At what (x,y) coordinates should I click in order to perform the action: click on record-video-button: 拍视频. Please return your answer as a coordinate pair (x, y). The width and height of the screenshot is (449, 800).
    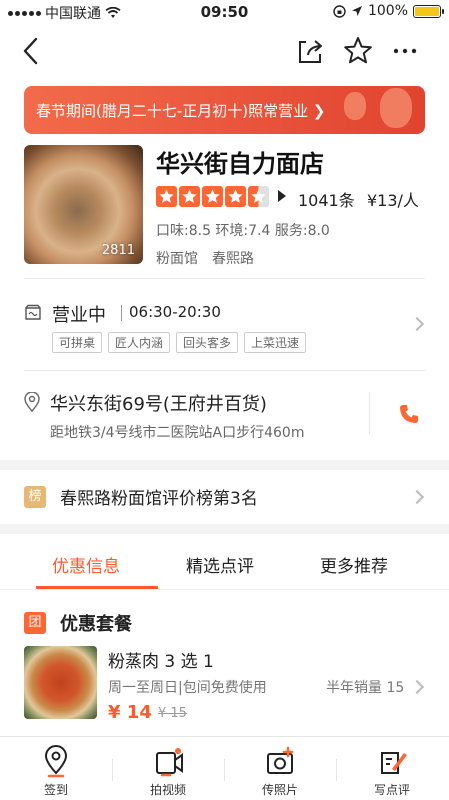
    Looking at the image, I should click on (168, 768).